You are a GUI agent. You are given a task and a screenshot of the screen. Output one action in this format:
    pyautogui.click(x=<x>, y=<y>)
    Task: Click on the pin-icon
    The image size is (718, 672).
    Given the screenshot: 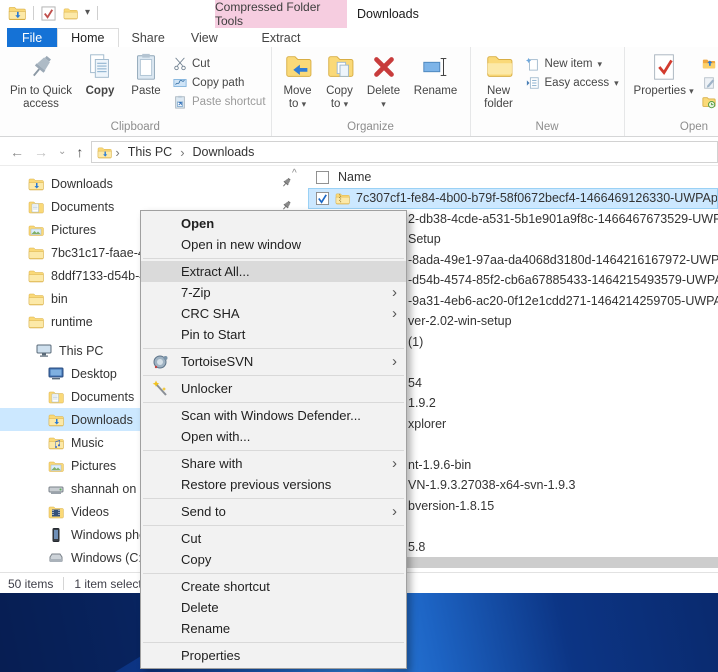 What is the action you would take?
    pyautogui.click(x=286, y=182)
    